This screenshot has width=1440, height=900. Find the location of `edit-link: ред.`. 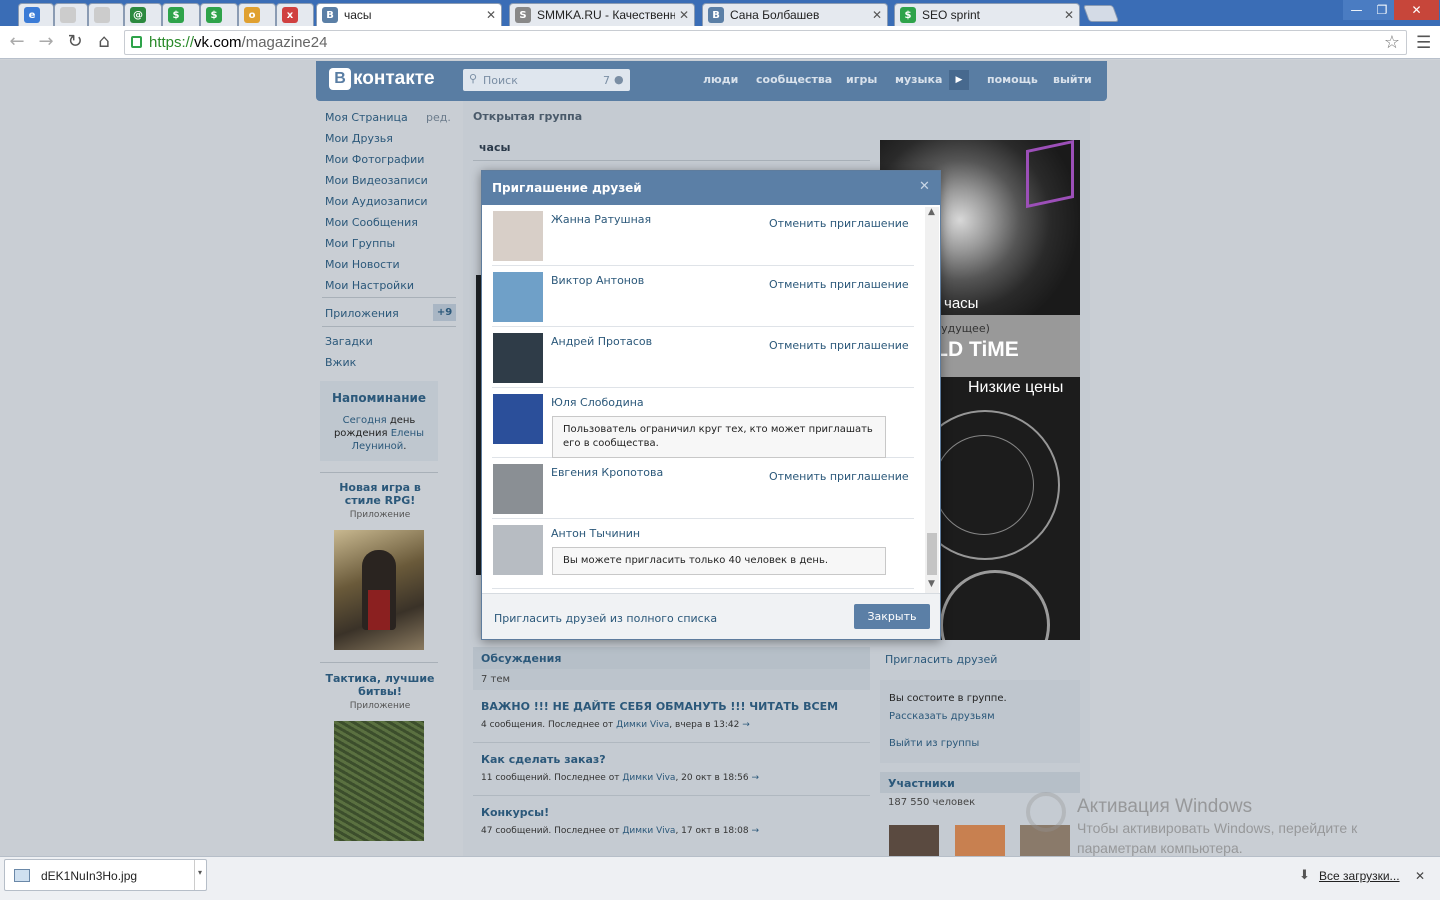

edit-link: ред. is located at coordinates (438, 117).